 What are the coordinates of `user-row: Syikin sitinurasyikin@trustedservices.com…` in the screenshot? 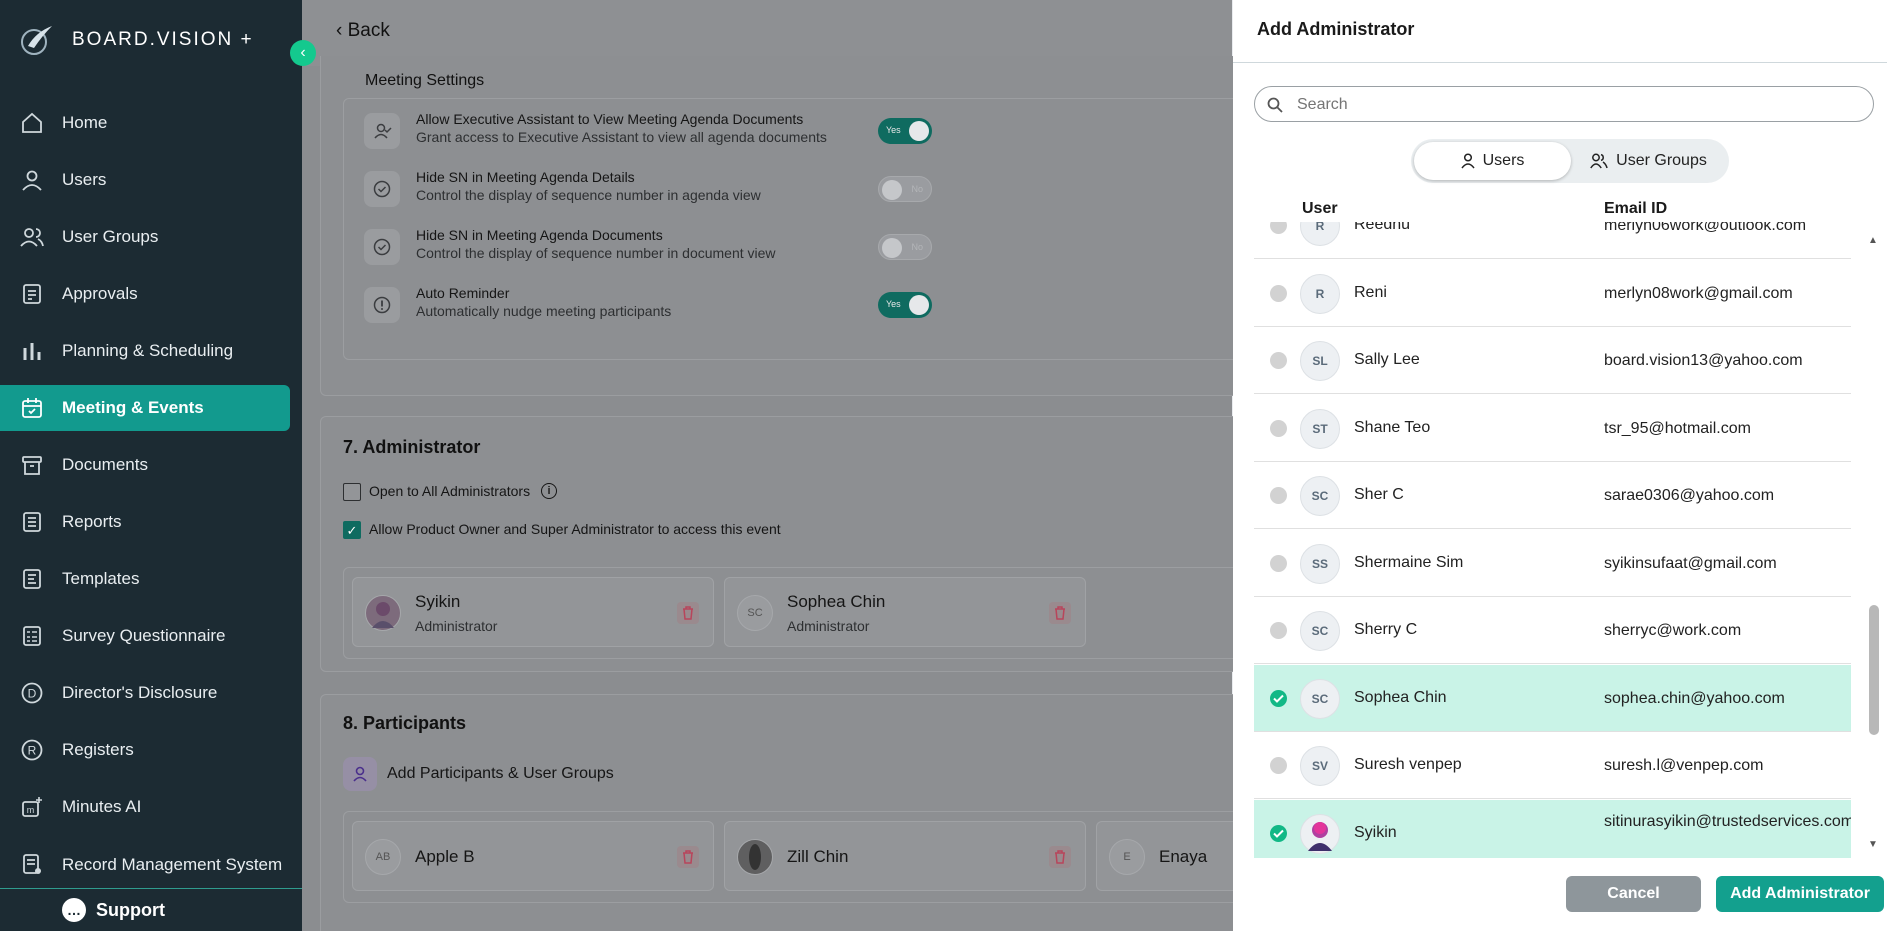 It's located at (1552, 828).